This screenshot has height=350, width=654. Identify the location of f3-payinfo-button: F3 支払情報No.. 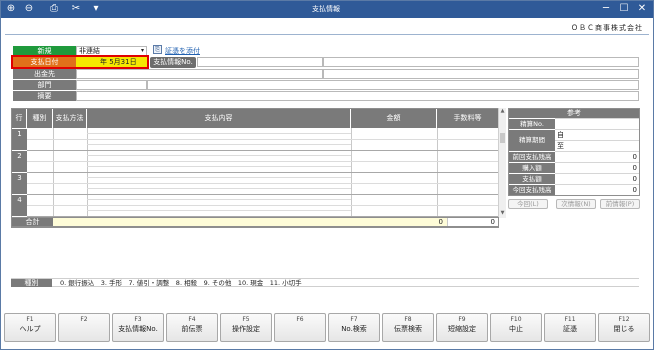
(138, 327).